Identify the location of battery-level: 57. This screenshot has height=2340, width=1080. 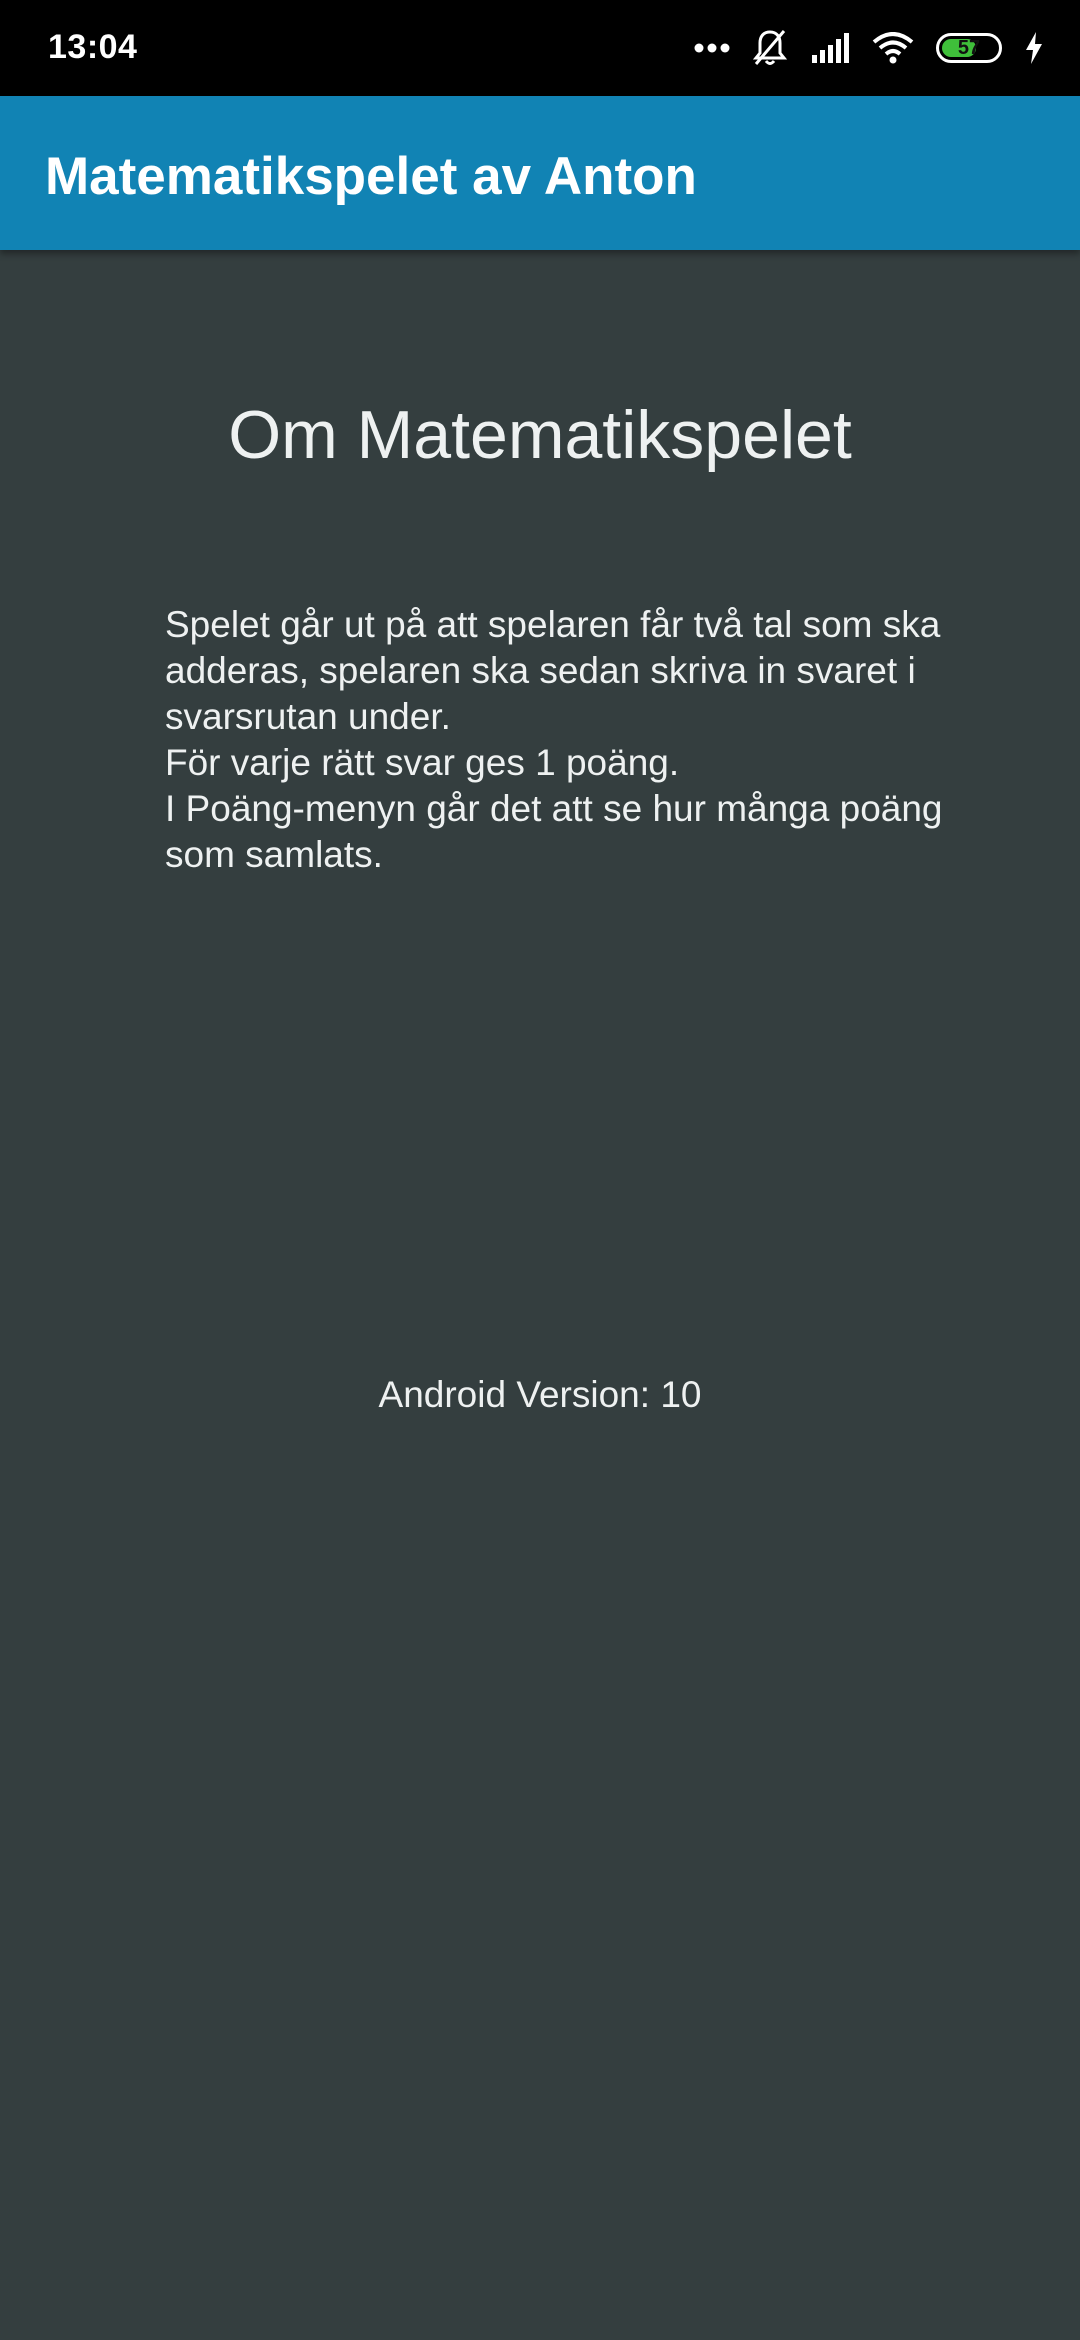
(969, 48).